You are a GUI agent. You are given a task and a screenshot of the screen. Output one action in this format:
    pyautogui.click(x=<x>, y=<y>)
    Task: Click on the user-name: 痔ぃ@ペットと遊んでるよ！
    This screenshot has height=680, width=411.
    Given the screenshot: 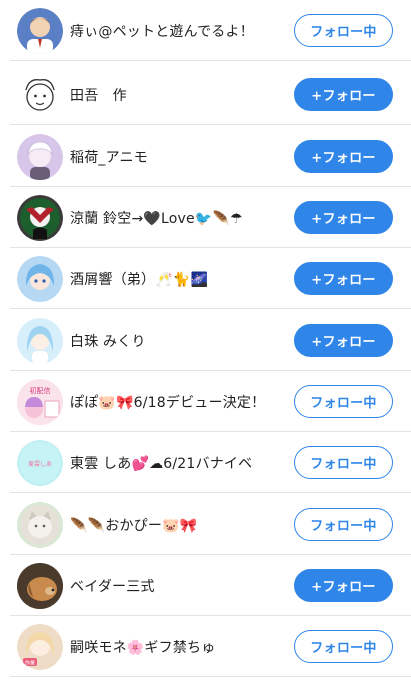 What is the action you would take?
    pyautogui.click(x=162, y=31)
    